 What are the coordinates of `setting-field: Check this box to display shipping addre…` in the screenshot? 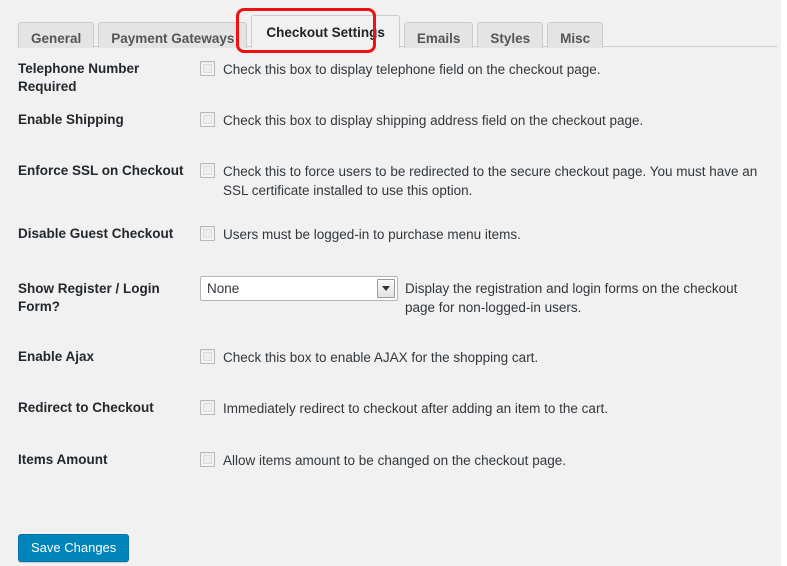 It's located at (493, 120).